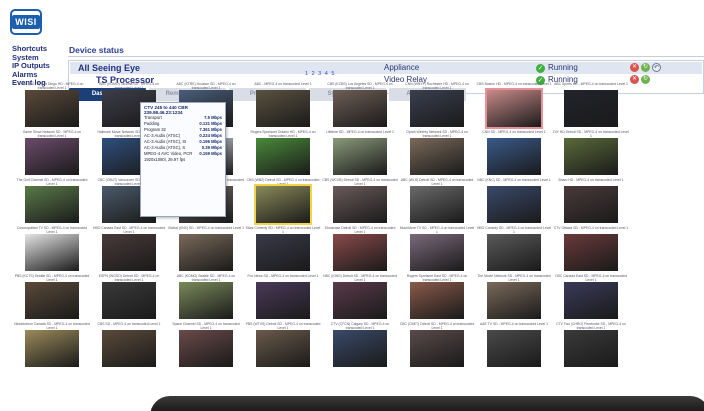 The height and width of the screenshot is (411, 704). I want to click on channel-caption: CBS SD - MPEG-4 on transcoded Level 1, so click(129, 324).